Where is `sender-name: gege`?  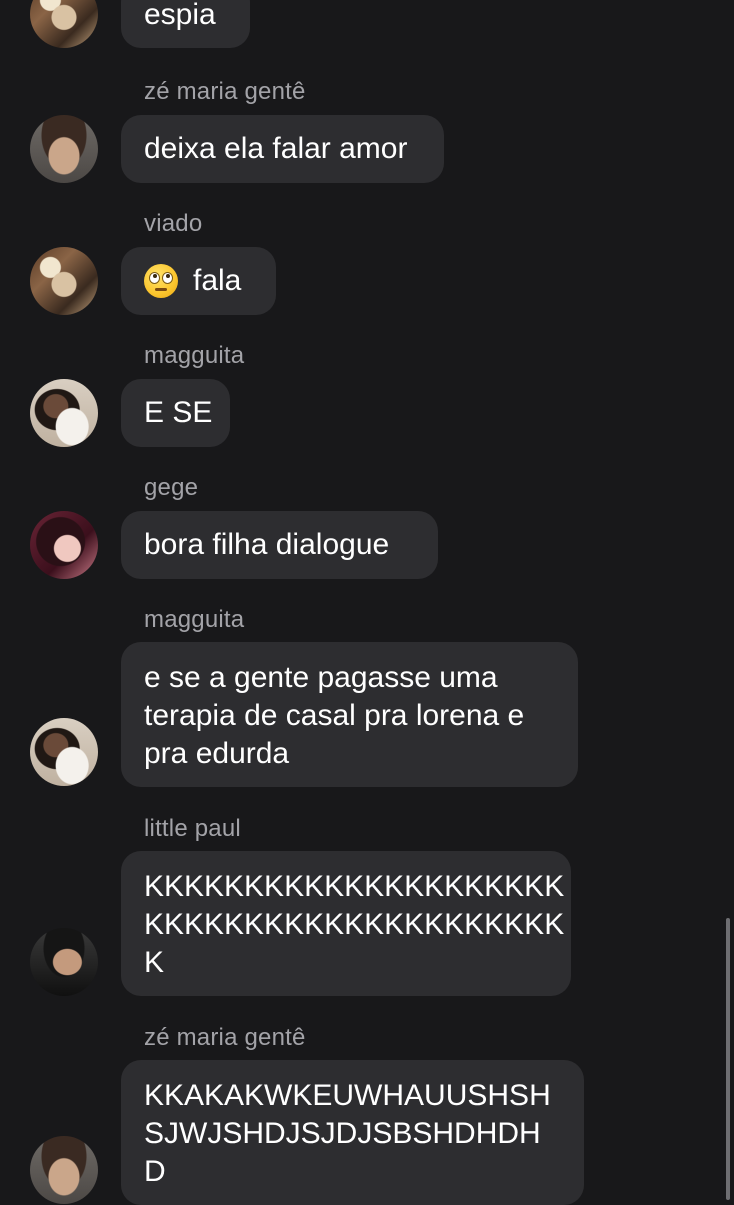
sender-name: gege is located at coordinates (171, 487).